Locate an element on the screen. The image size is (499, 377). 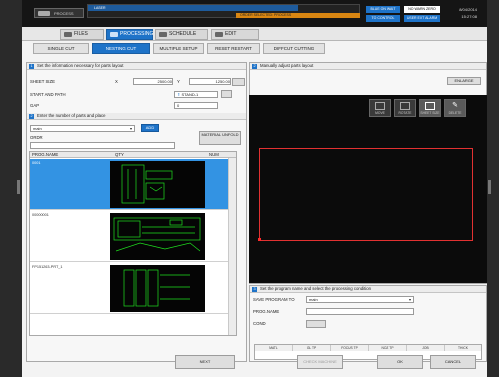
sheet-size-tool-label: SHEET SIZE is located at coordinates (430, 113).